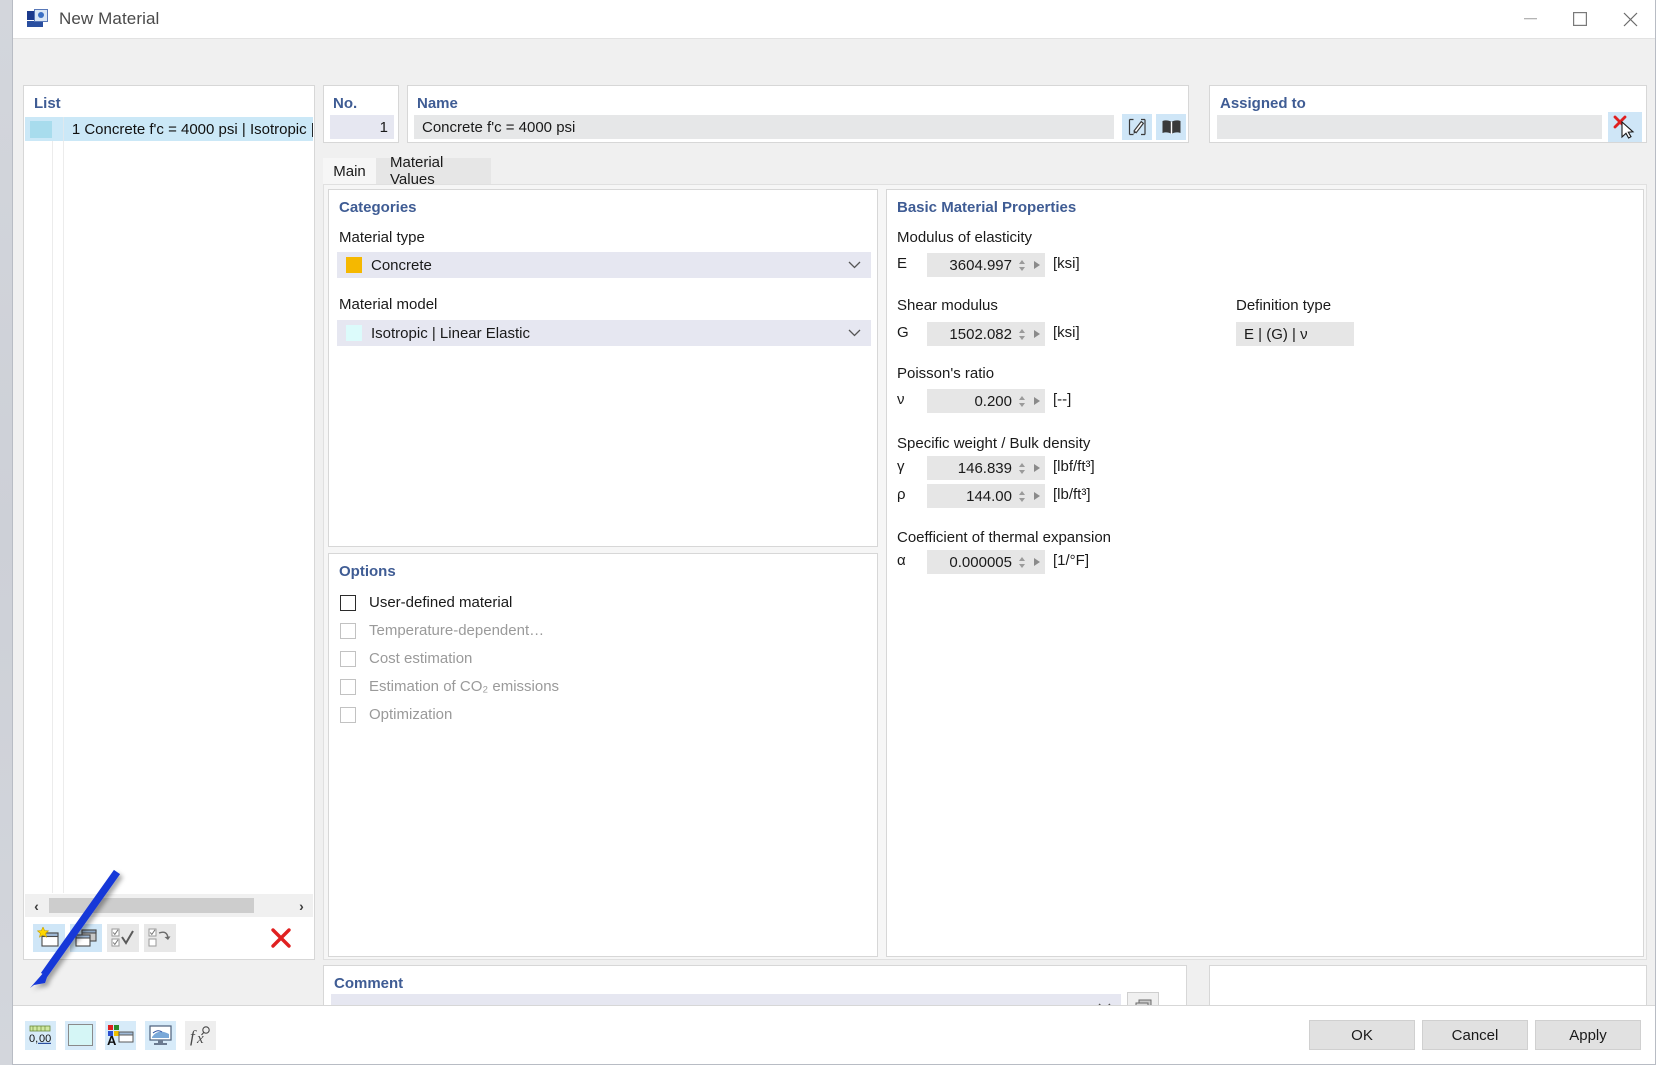  I want to click on alpha-stepper, so click(1021, 562).